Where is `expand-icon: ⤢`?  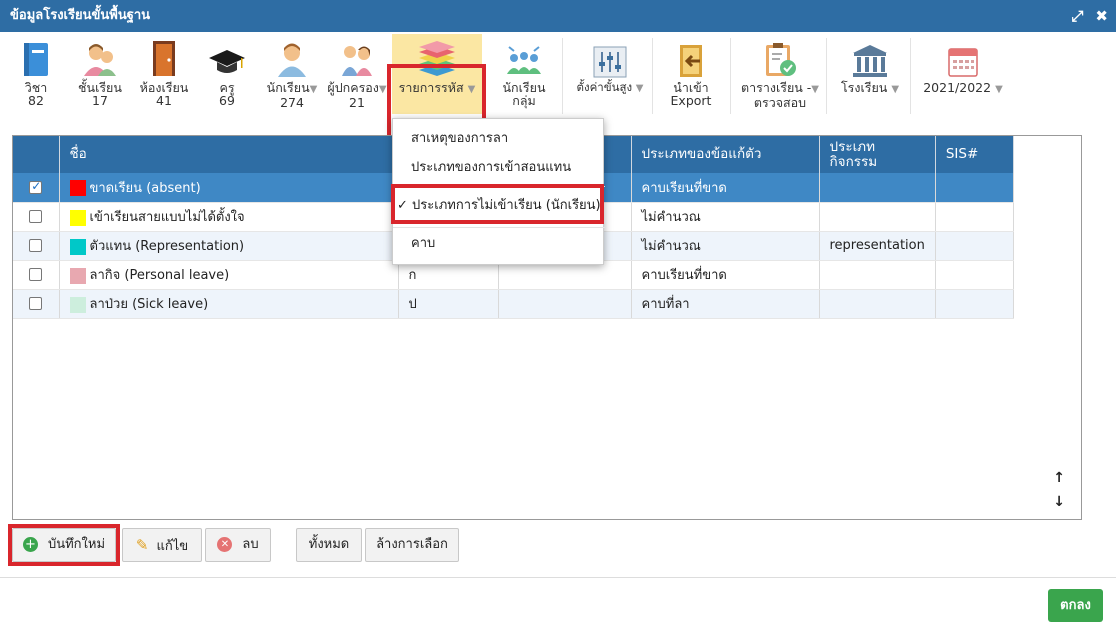 expand-icon: ⤢ is located at coordinates (1077, 16).